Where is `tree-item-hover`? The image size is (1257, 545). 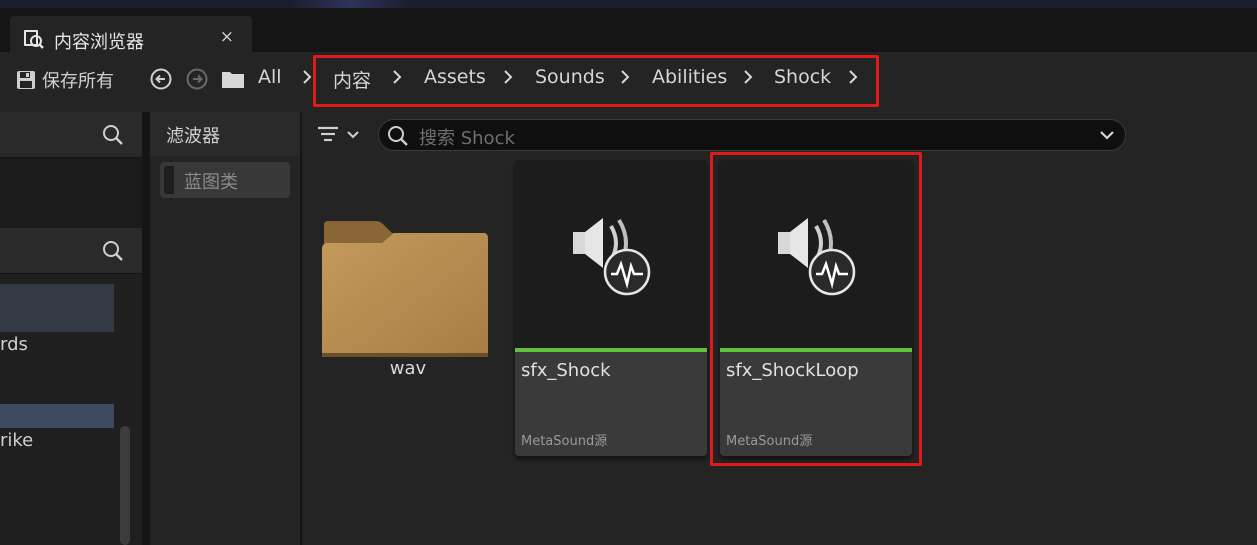 tree-item-hover is located at coordinates (57, 308).